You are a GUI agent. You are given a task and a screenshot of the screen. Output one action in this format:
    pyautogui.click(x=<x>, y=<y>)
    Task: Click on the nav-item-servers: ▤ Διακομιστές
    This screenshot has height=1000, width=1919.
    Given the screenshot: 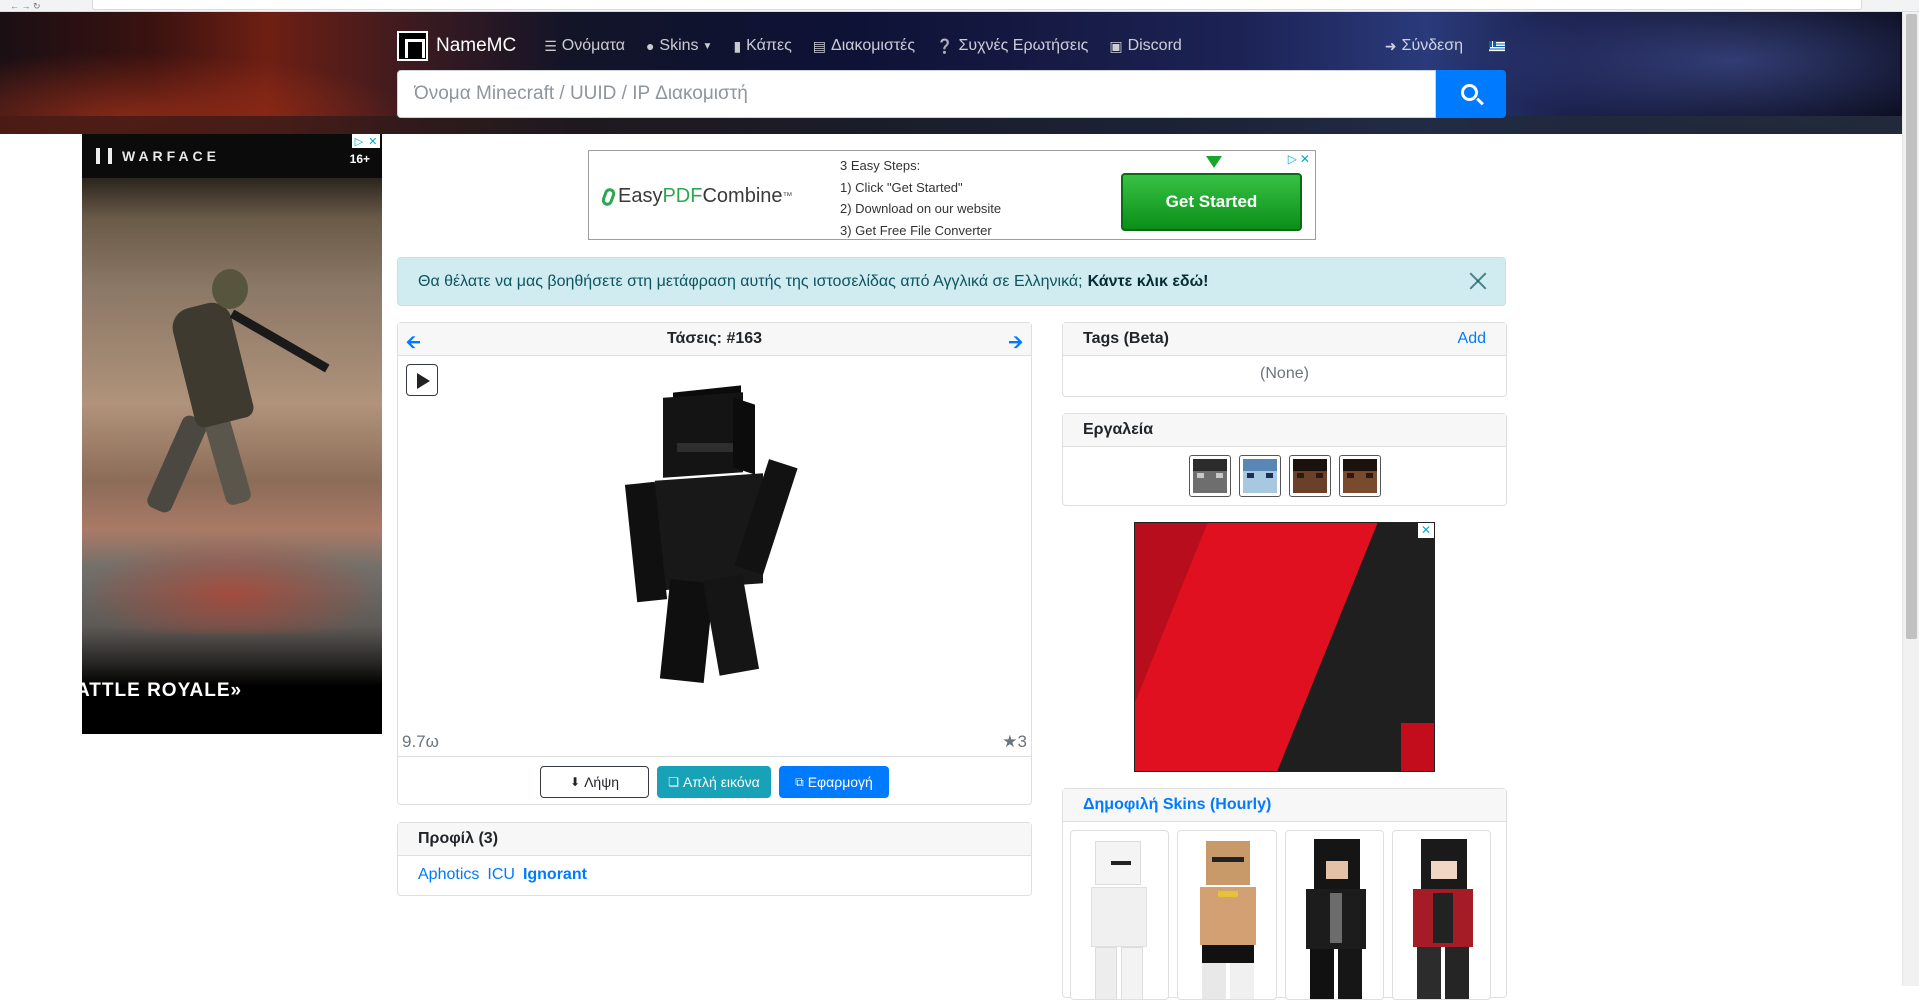 What is the action you would take?
    pyautogui.click(x=864, y=46)
    